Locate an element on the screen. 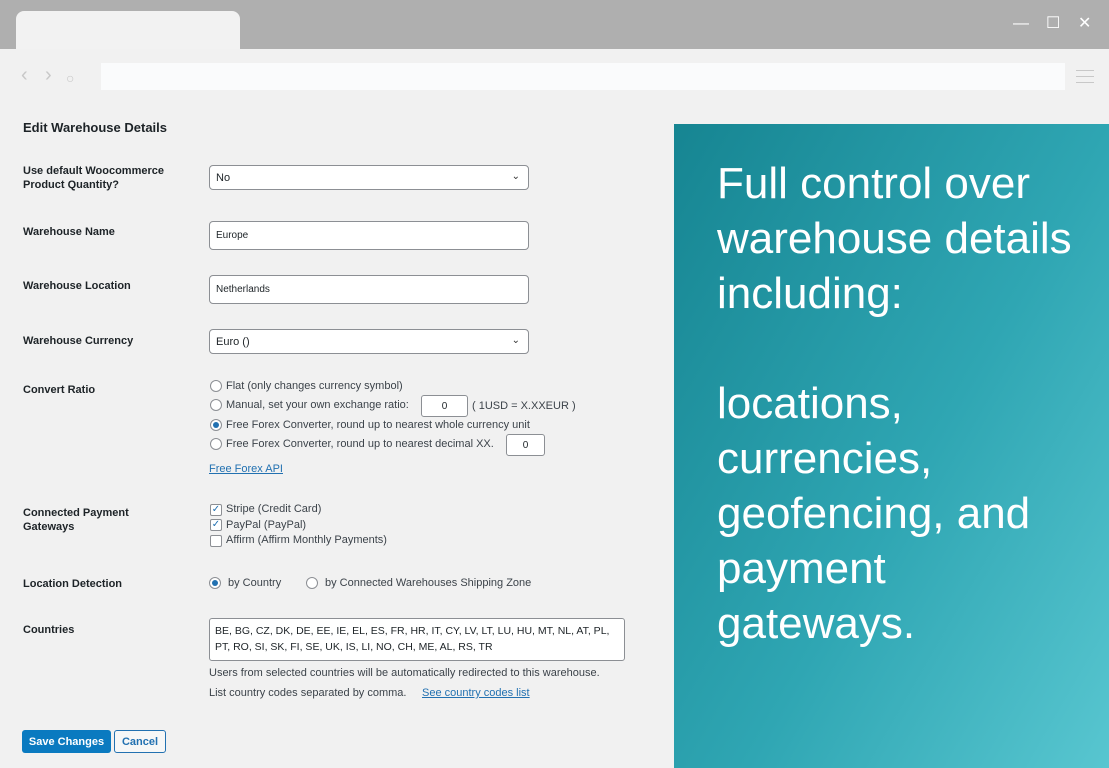 This screenshot has width=1109, height=768. close-icon: ✕ is located at coordinates (1084, 24).